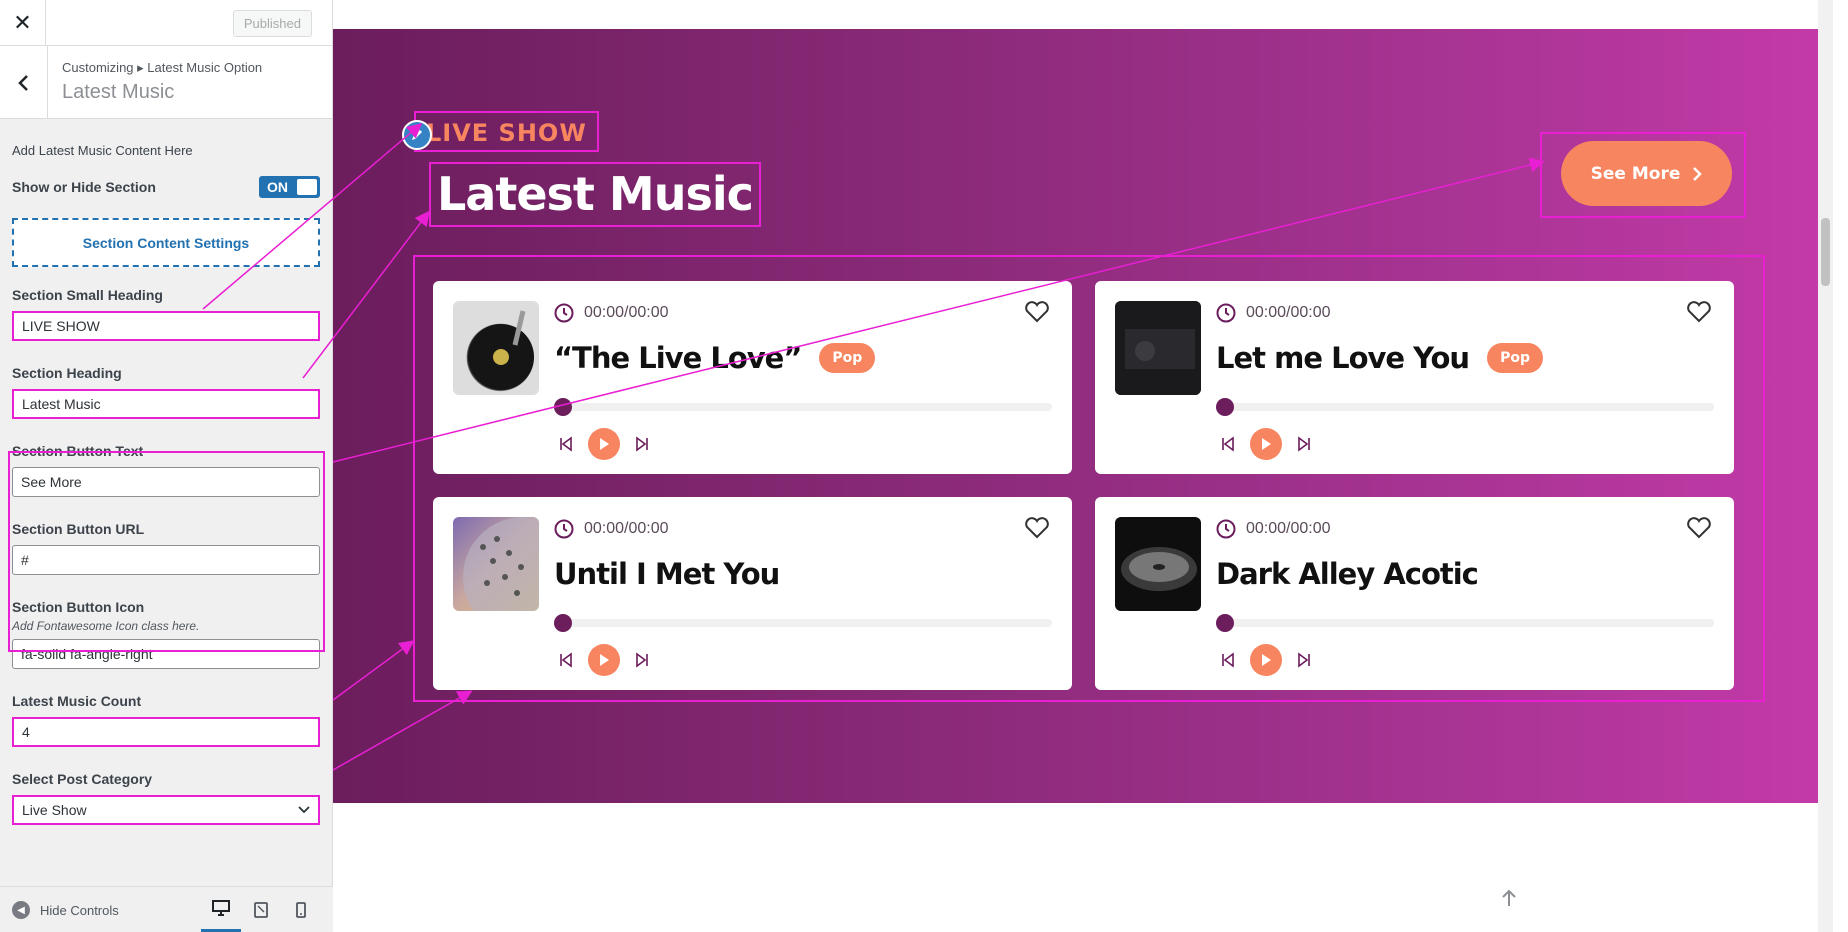 The image size is (1848, 932). Describe the element at coordinates (166, 187) in the screenshot. I see `show-hide-row: Show or Hide Section ON` at that location.